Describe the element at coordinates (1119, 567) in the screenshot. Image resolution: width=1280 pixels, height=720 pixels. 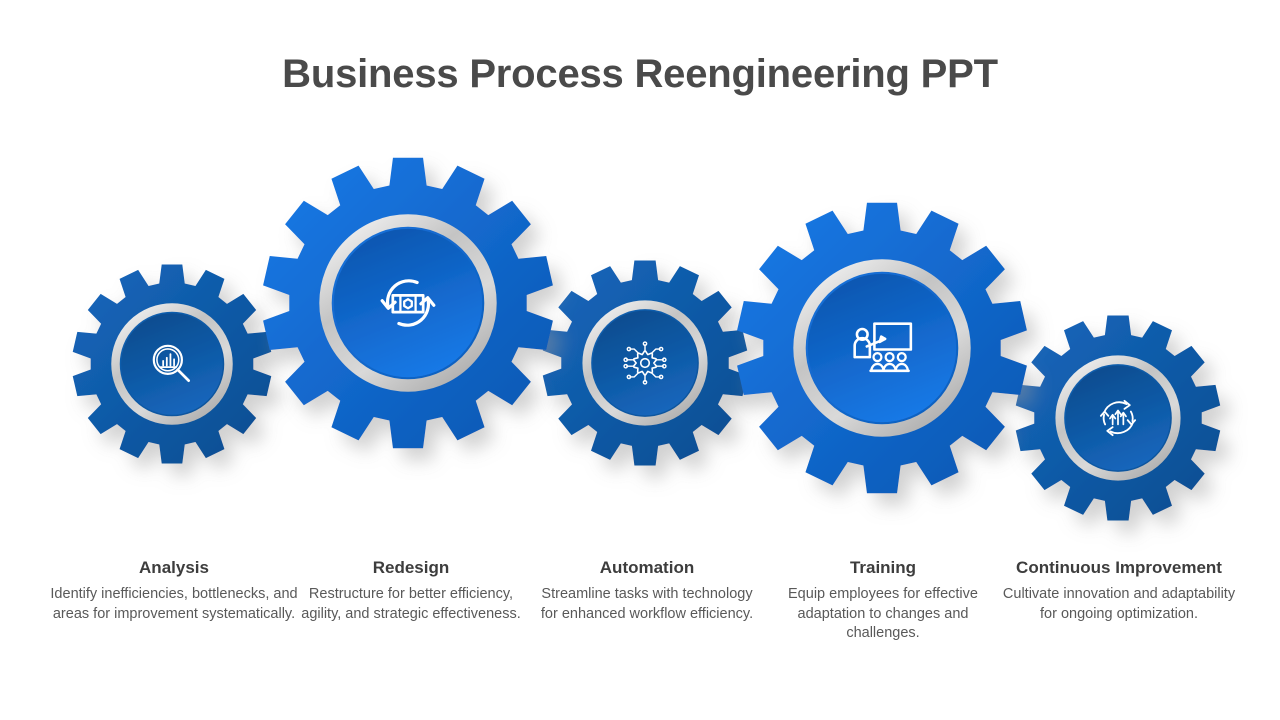
I see `caption-title: Continuous Improvement` at that location.